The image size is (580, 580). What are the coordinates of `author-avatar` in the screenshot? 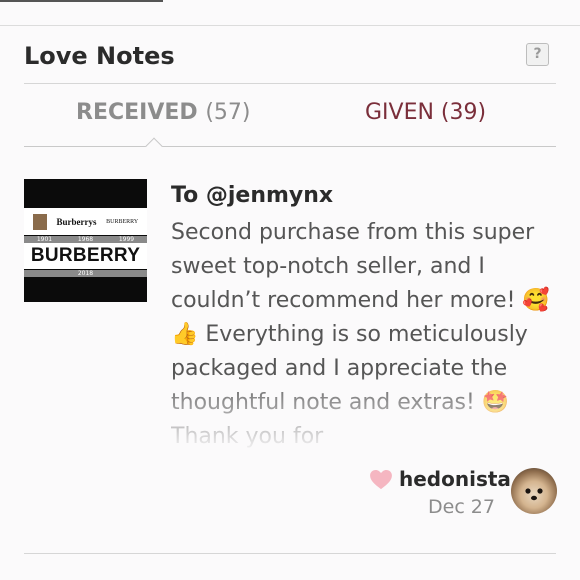 It's located at (534, 491).